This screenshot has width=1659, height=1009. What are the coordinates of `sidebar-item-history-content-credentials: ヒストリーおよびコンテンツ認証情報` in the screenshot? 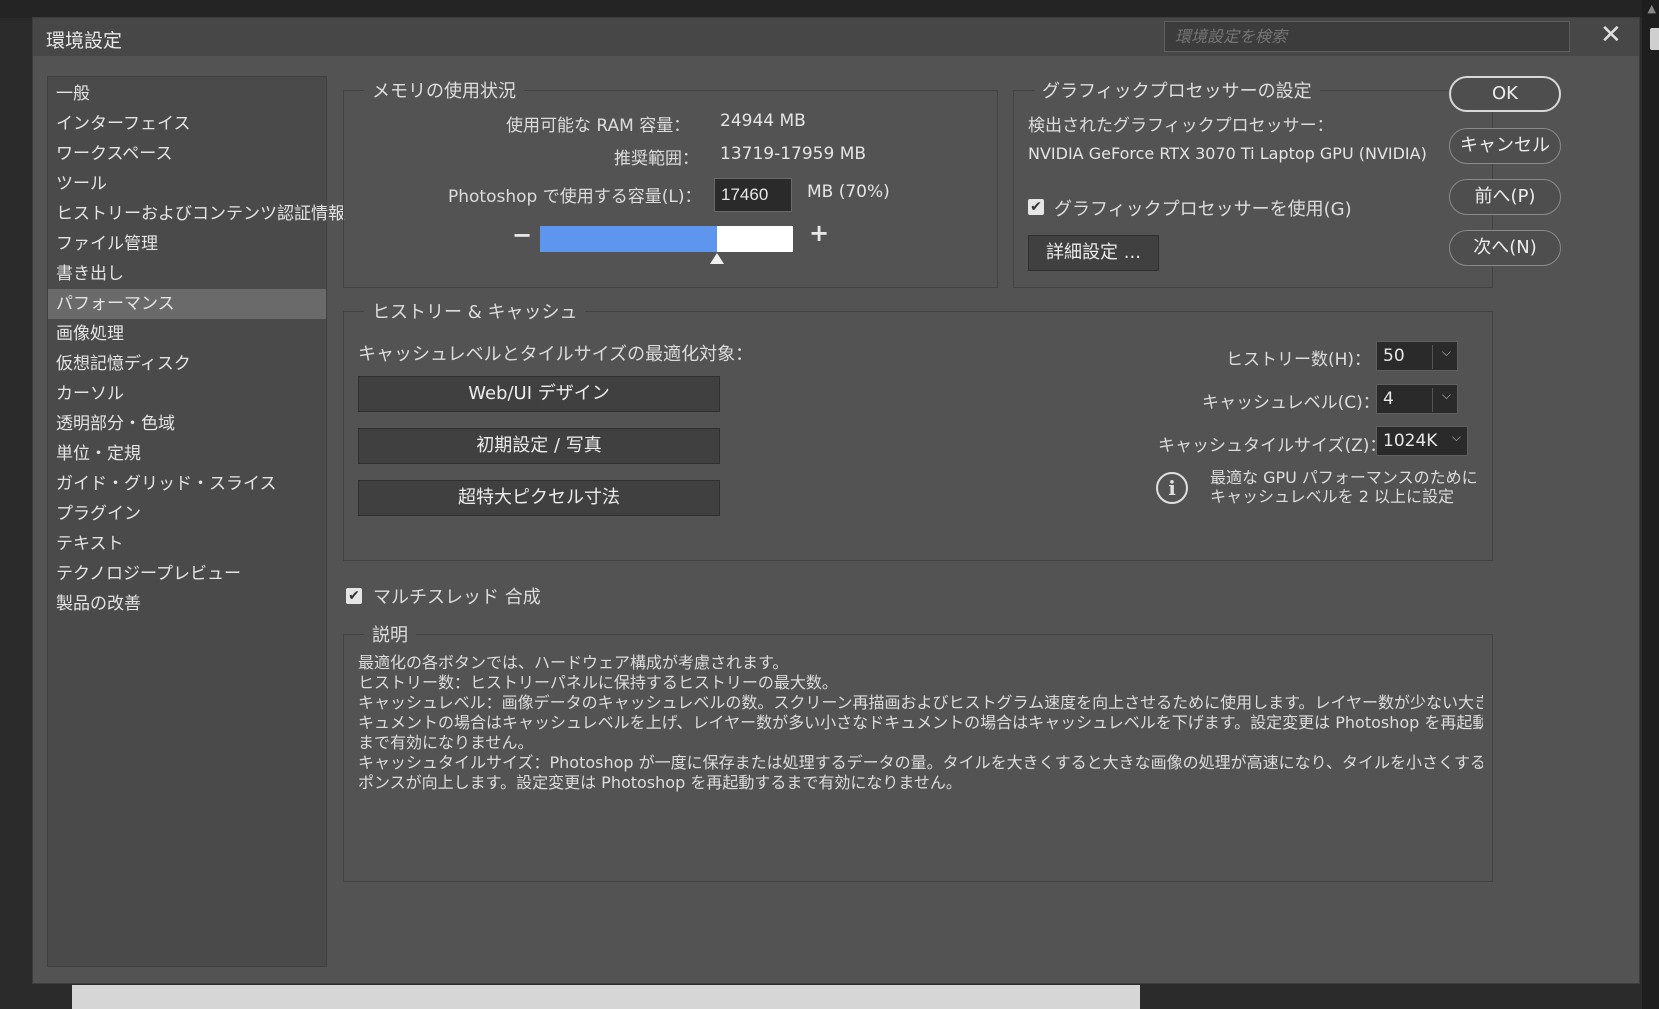 It's located at (196, 214).